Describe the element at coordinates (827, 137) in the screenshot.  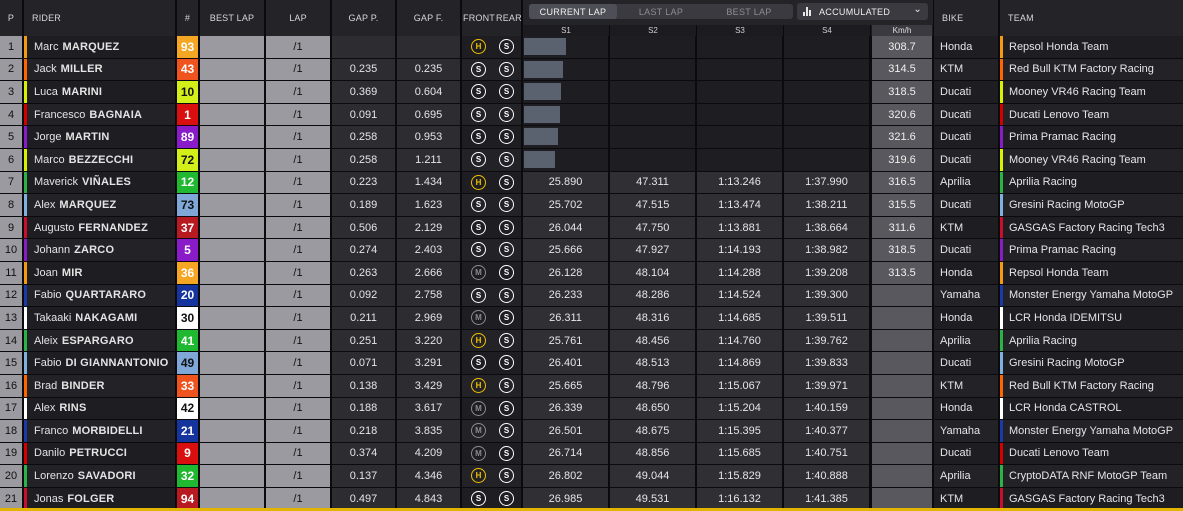
I see `sector4-cell` at that location.